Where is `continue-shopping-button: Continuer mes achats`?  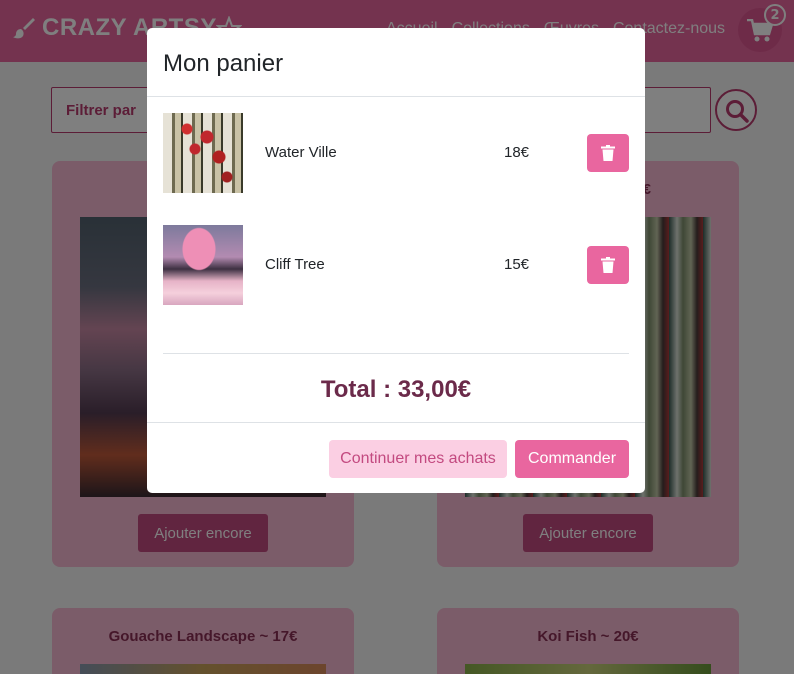 continue-shopping-button: Continuer mes achats is located at coordinates (418, 459).